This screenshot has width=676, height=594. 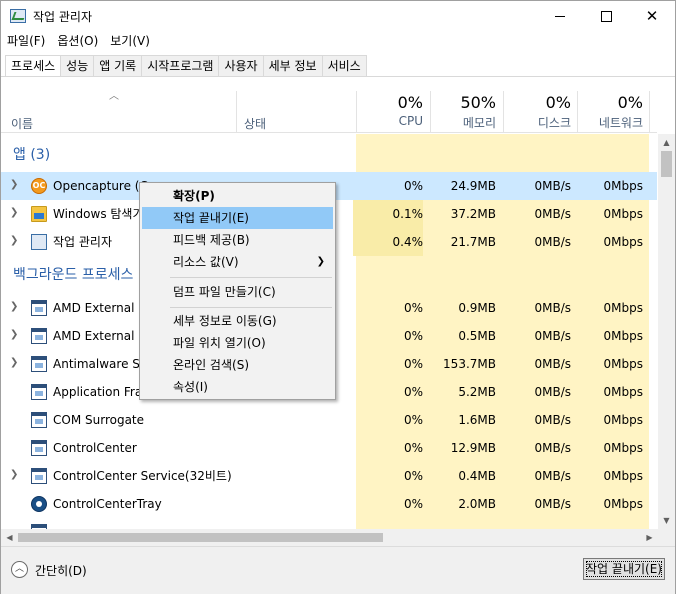 I want to click on memory-value: 0.4MB, so click(x=477, y=476).